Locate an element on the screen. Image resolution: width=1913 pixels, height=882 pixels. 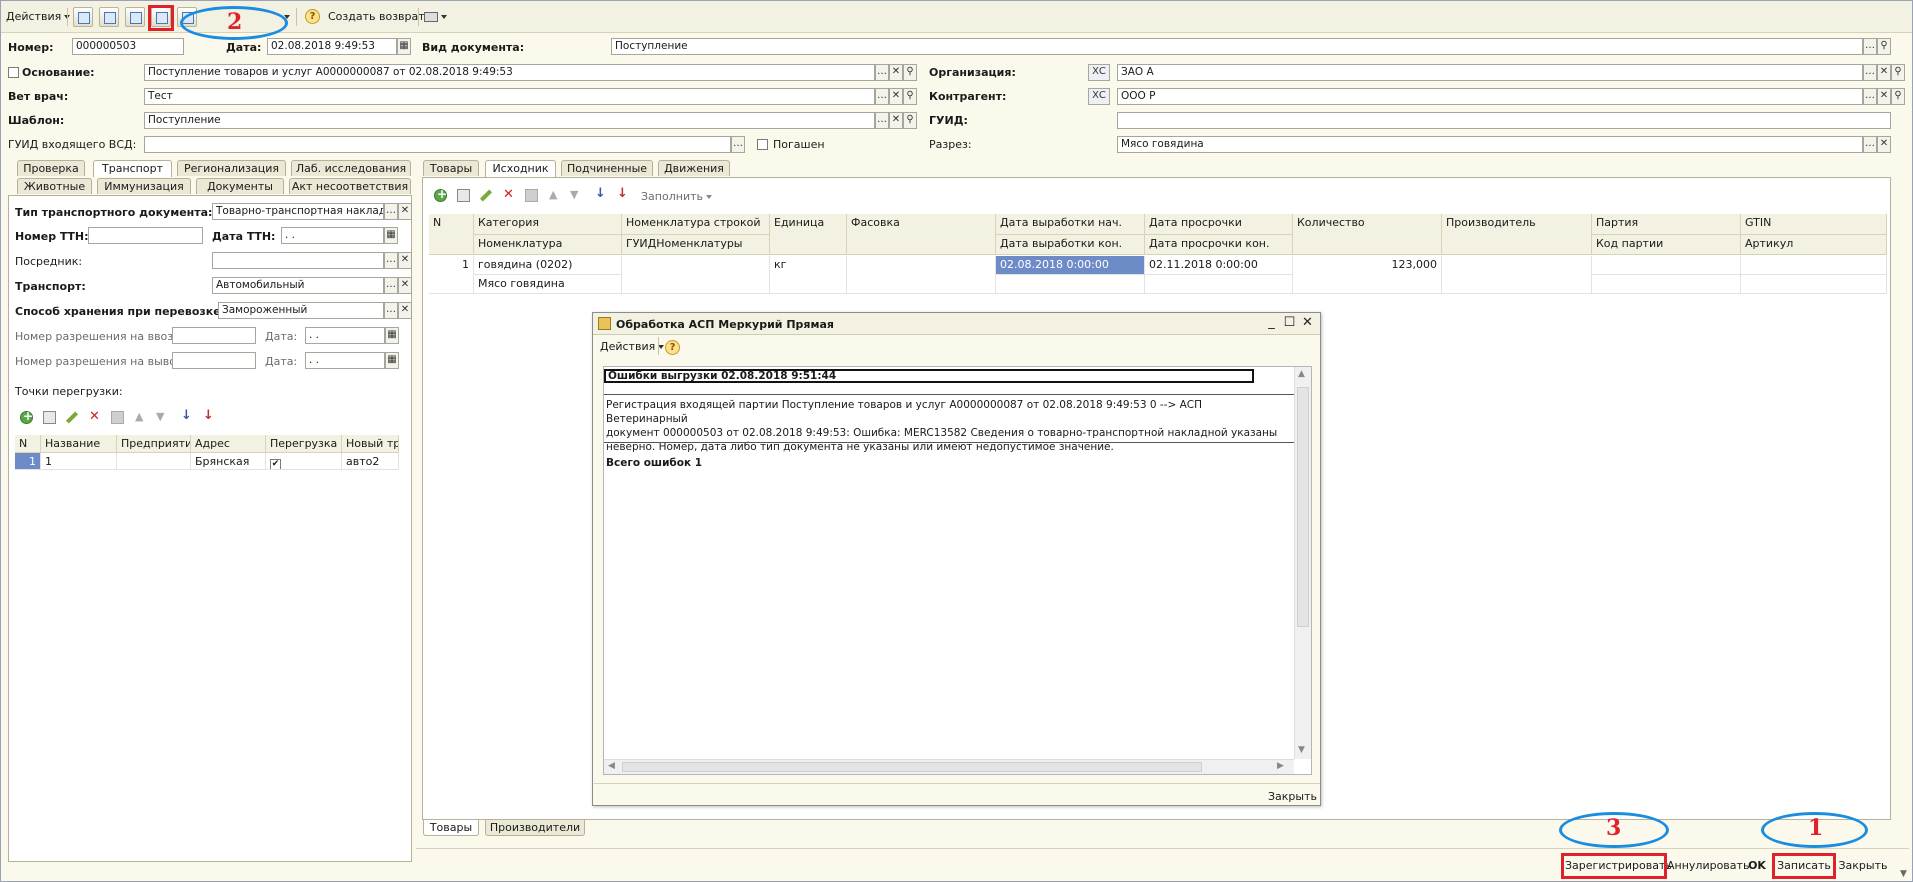
tab-lab-research: Лаб. исследования is located at coordinates (351, 168).